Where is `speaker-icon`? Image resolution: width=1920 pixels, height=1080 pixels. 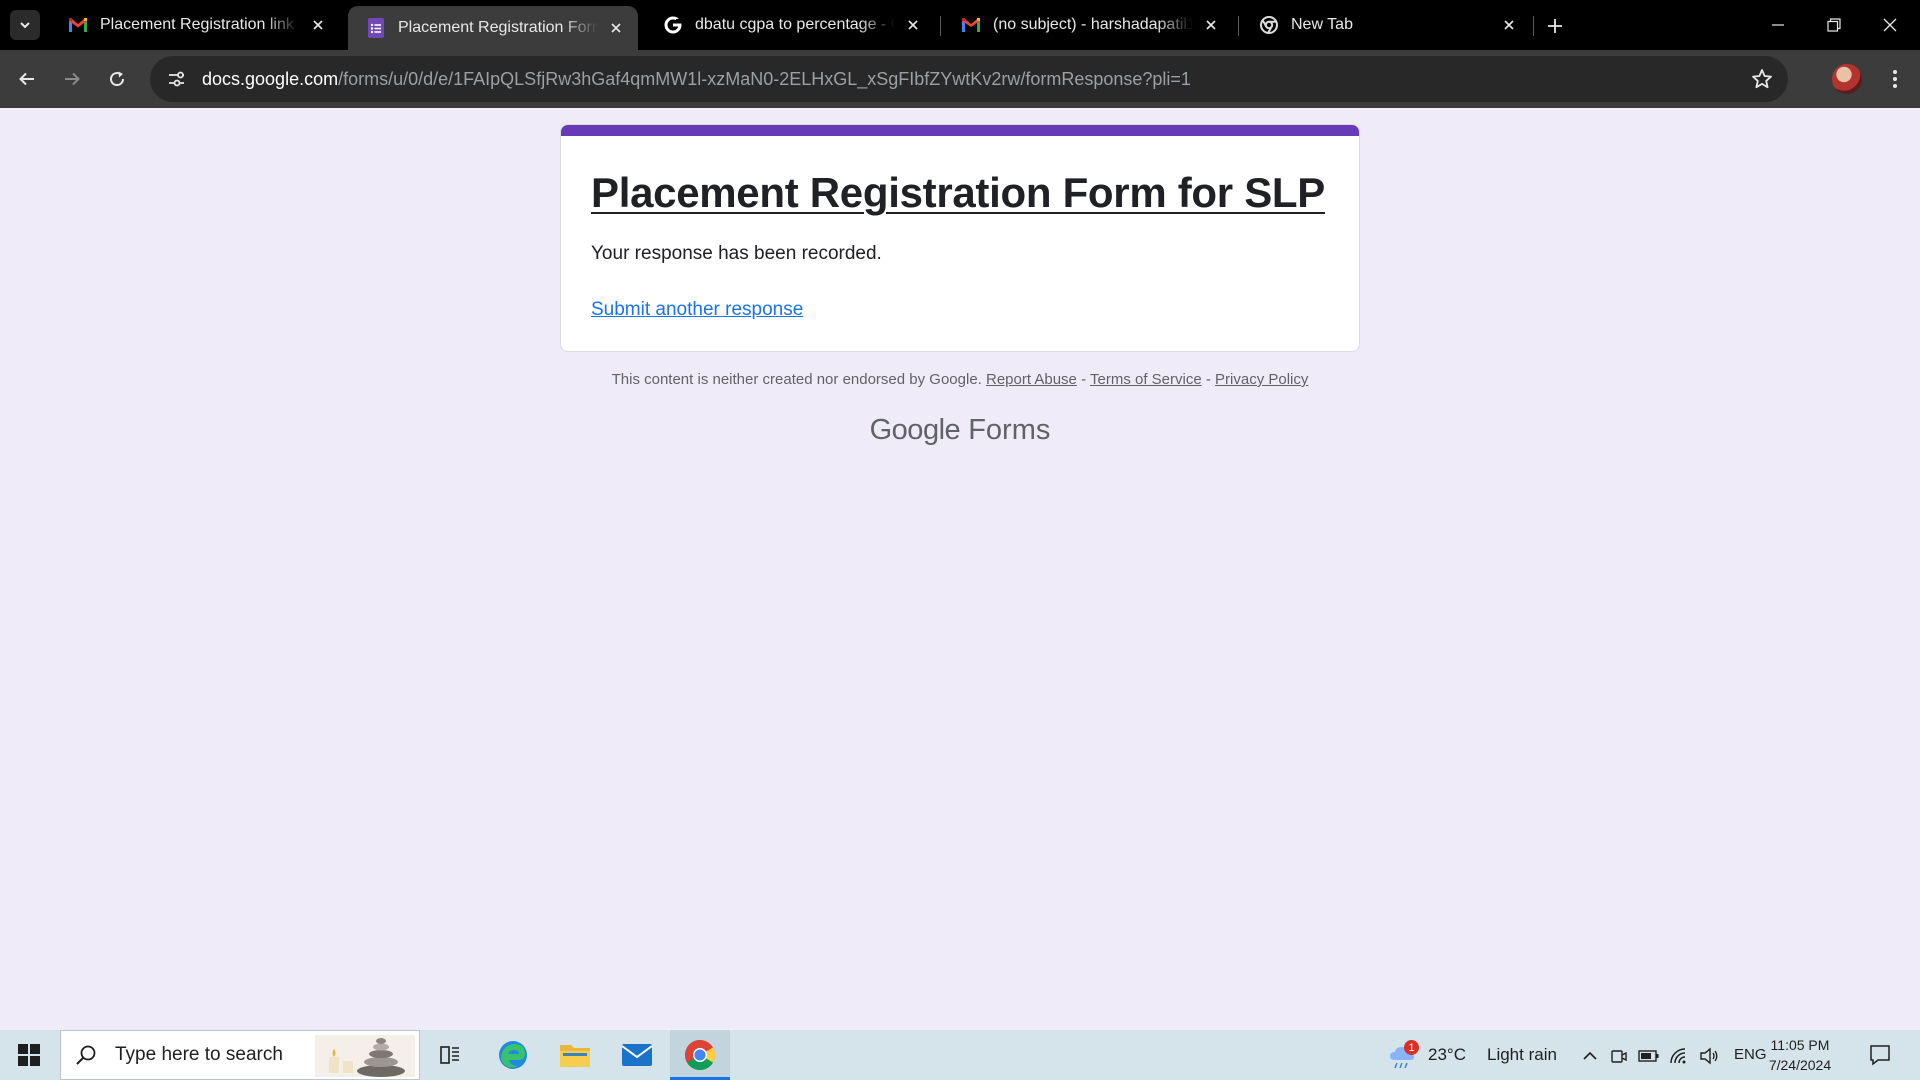 speaker-icon is located at coordinates (1709, 1056).